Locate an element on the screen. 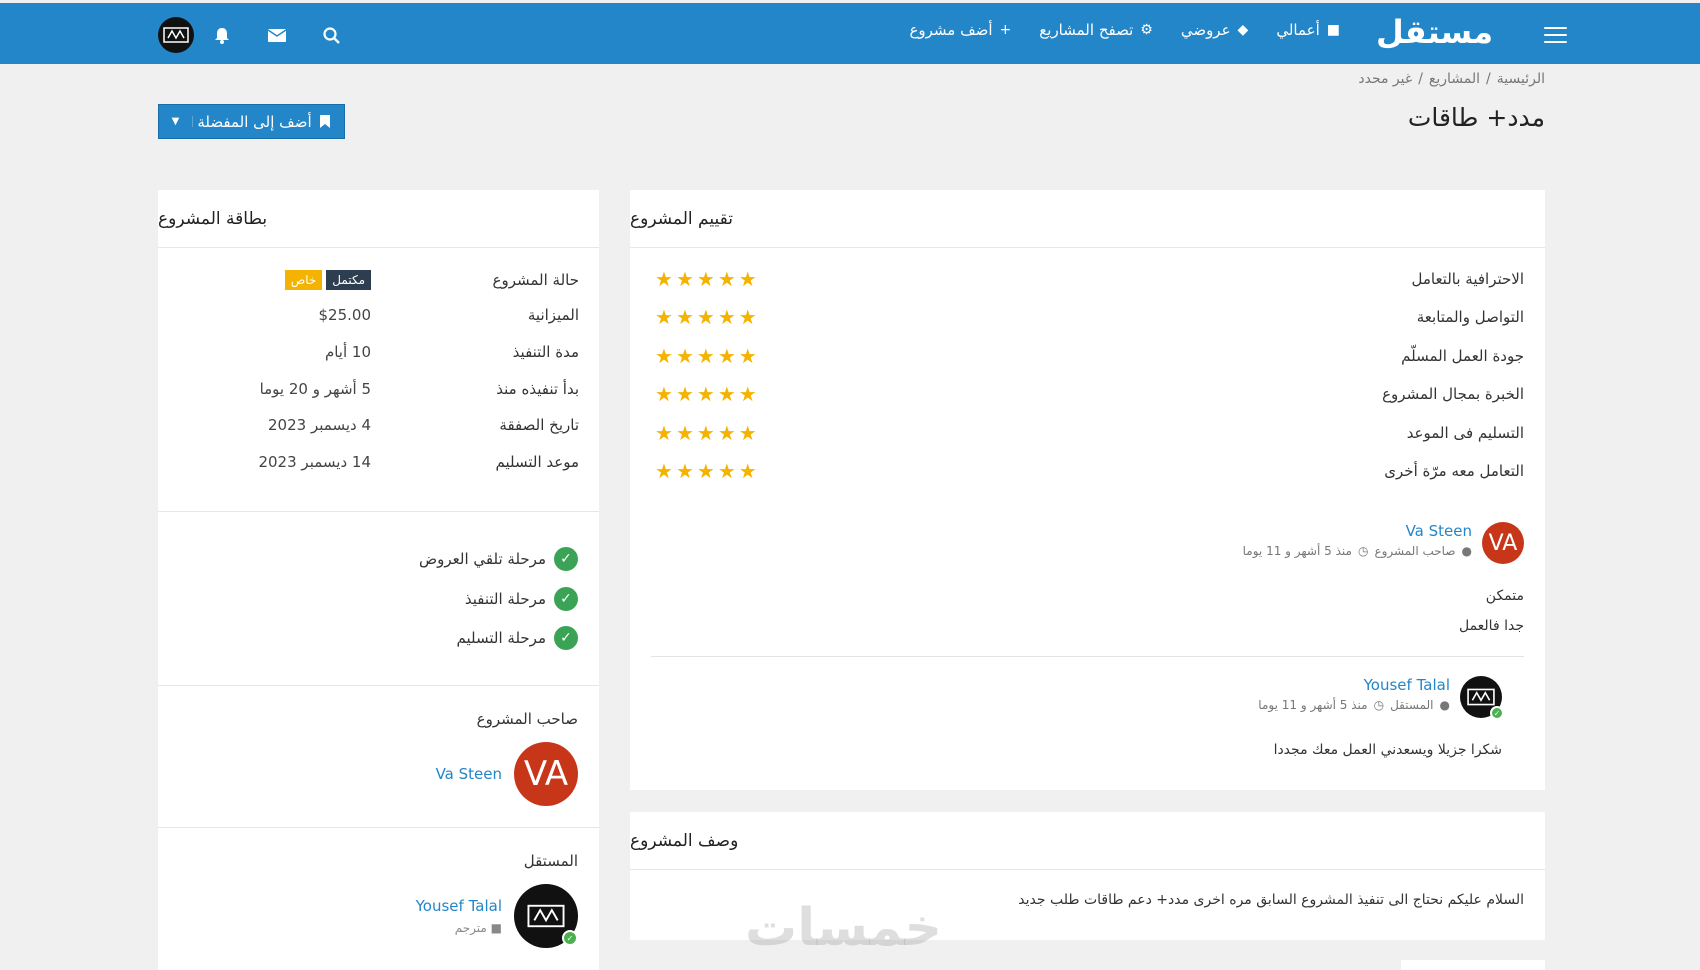 Image resolution: width=1700 pixels, height=970 pixels. breadcrumb: الرئيسية / المشاريع / غير محدد is located at coordinates (1451, 79).